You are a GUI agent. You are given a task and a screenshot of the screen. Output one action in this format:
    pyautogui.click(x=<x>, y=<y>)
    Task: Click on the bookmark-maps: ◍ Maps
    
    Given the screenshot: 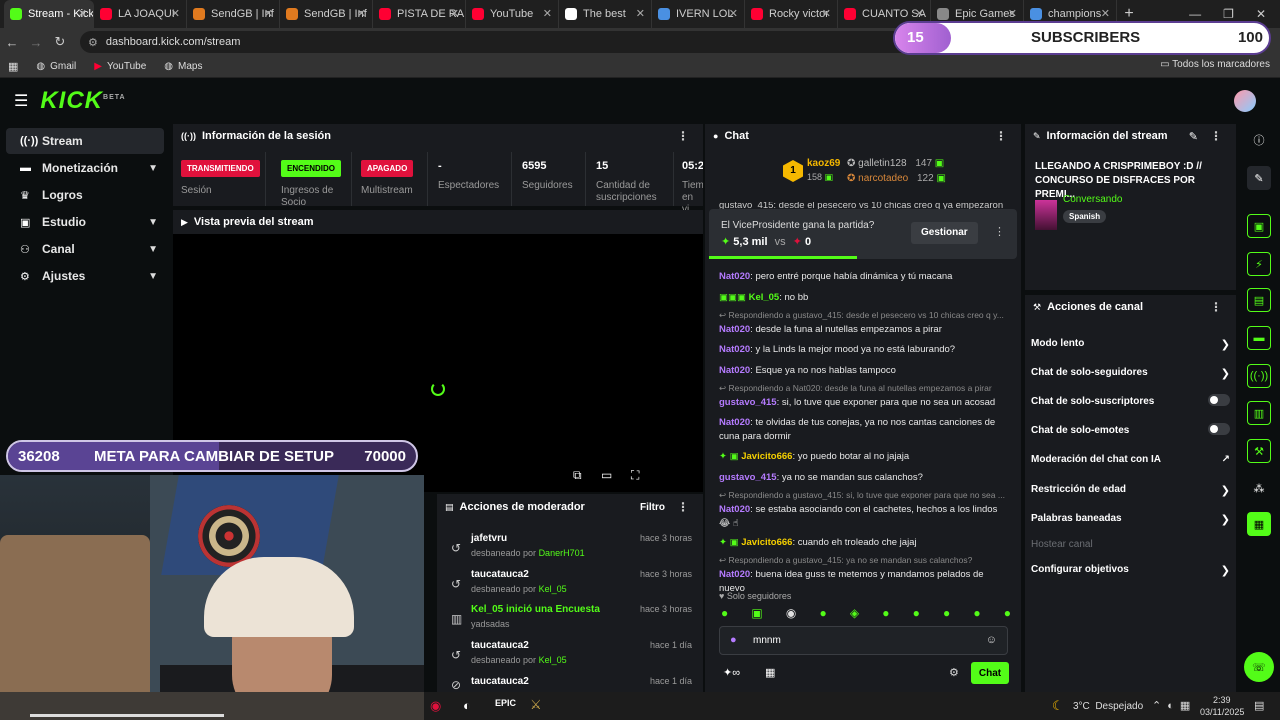 What is the action you would take?
    pyautogui.click(x=183, y=66)
    